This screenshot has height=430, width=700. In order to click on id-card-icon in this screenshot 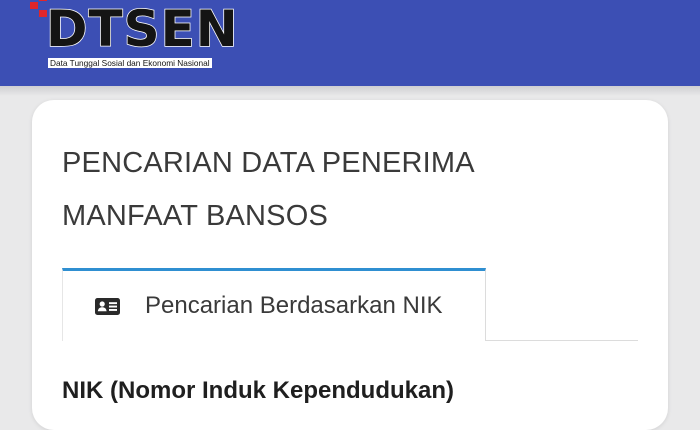, I will do `click(107, 306)`.